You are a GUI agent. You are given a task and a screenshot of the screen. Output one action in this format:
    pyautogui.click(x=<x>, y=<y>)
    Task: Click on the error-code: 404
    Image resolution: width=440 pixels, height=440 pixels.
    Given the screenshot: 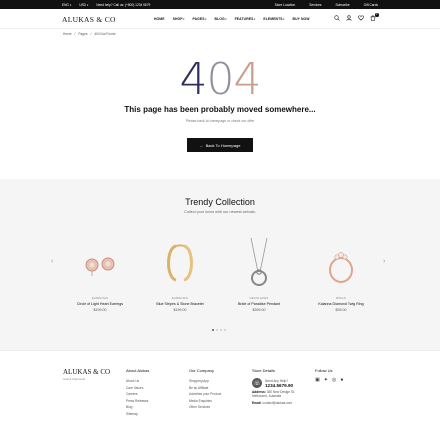 What is the action you would take?
    pyautogui.click(x=220, y=80)
    